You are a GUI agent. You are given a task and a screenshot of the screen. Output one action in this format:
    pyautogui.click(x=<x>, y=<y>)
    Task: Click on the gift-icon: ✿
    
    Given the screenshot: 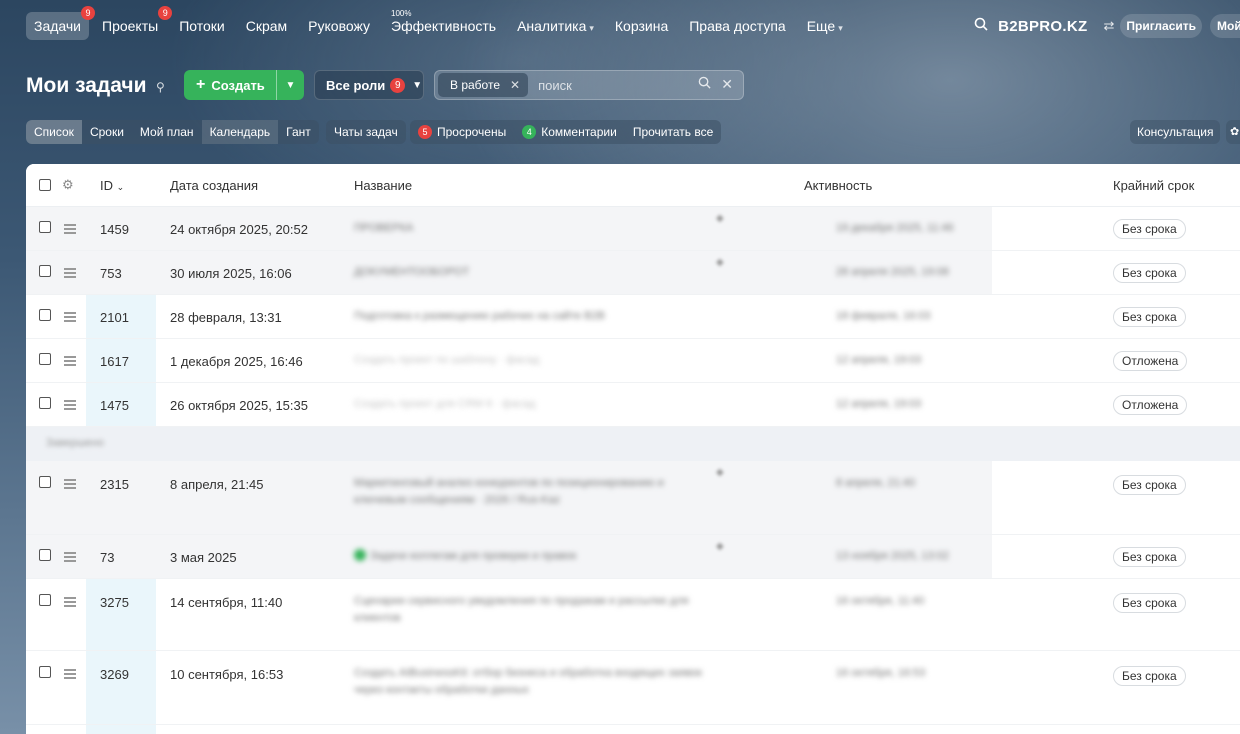 What is the action you would take?
    pyautogui.click(x=1233, y=132)
    